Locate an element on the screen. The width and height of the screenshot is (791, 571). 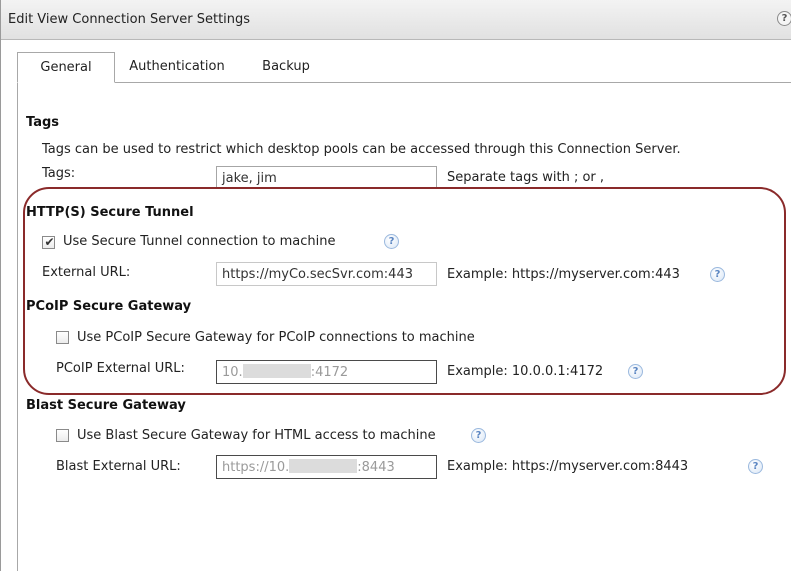
tab-strip: General Authentication Backup is located at coordinates (404, 67).